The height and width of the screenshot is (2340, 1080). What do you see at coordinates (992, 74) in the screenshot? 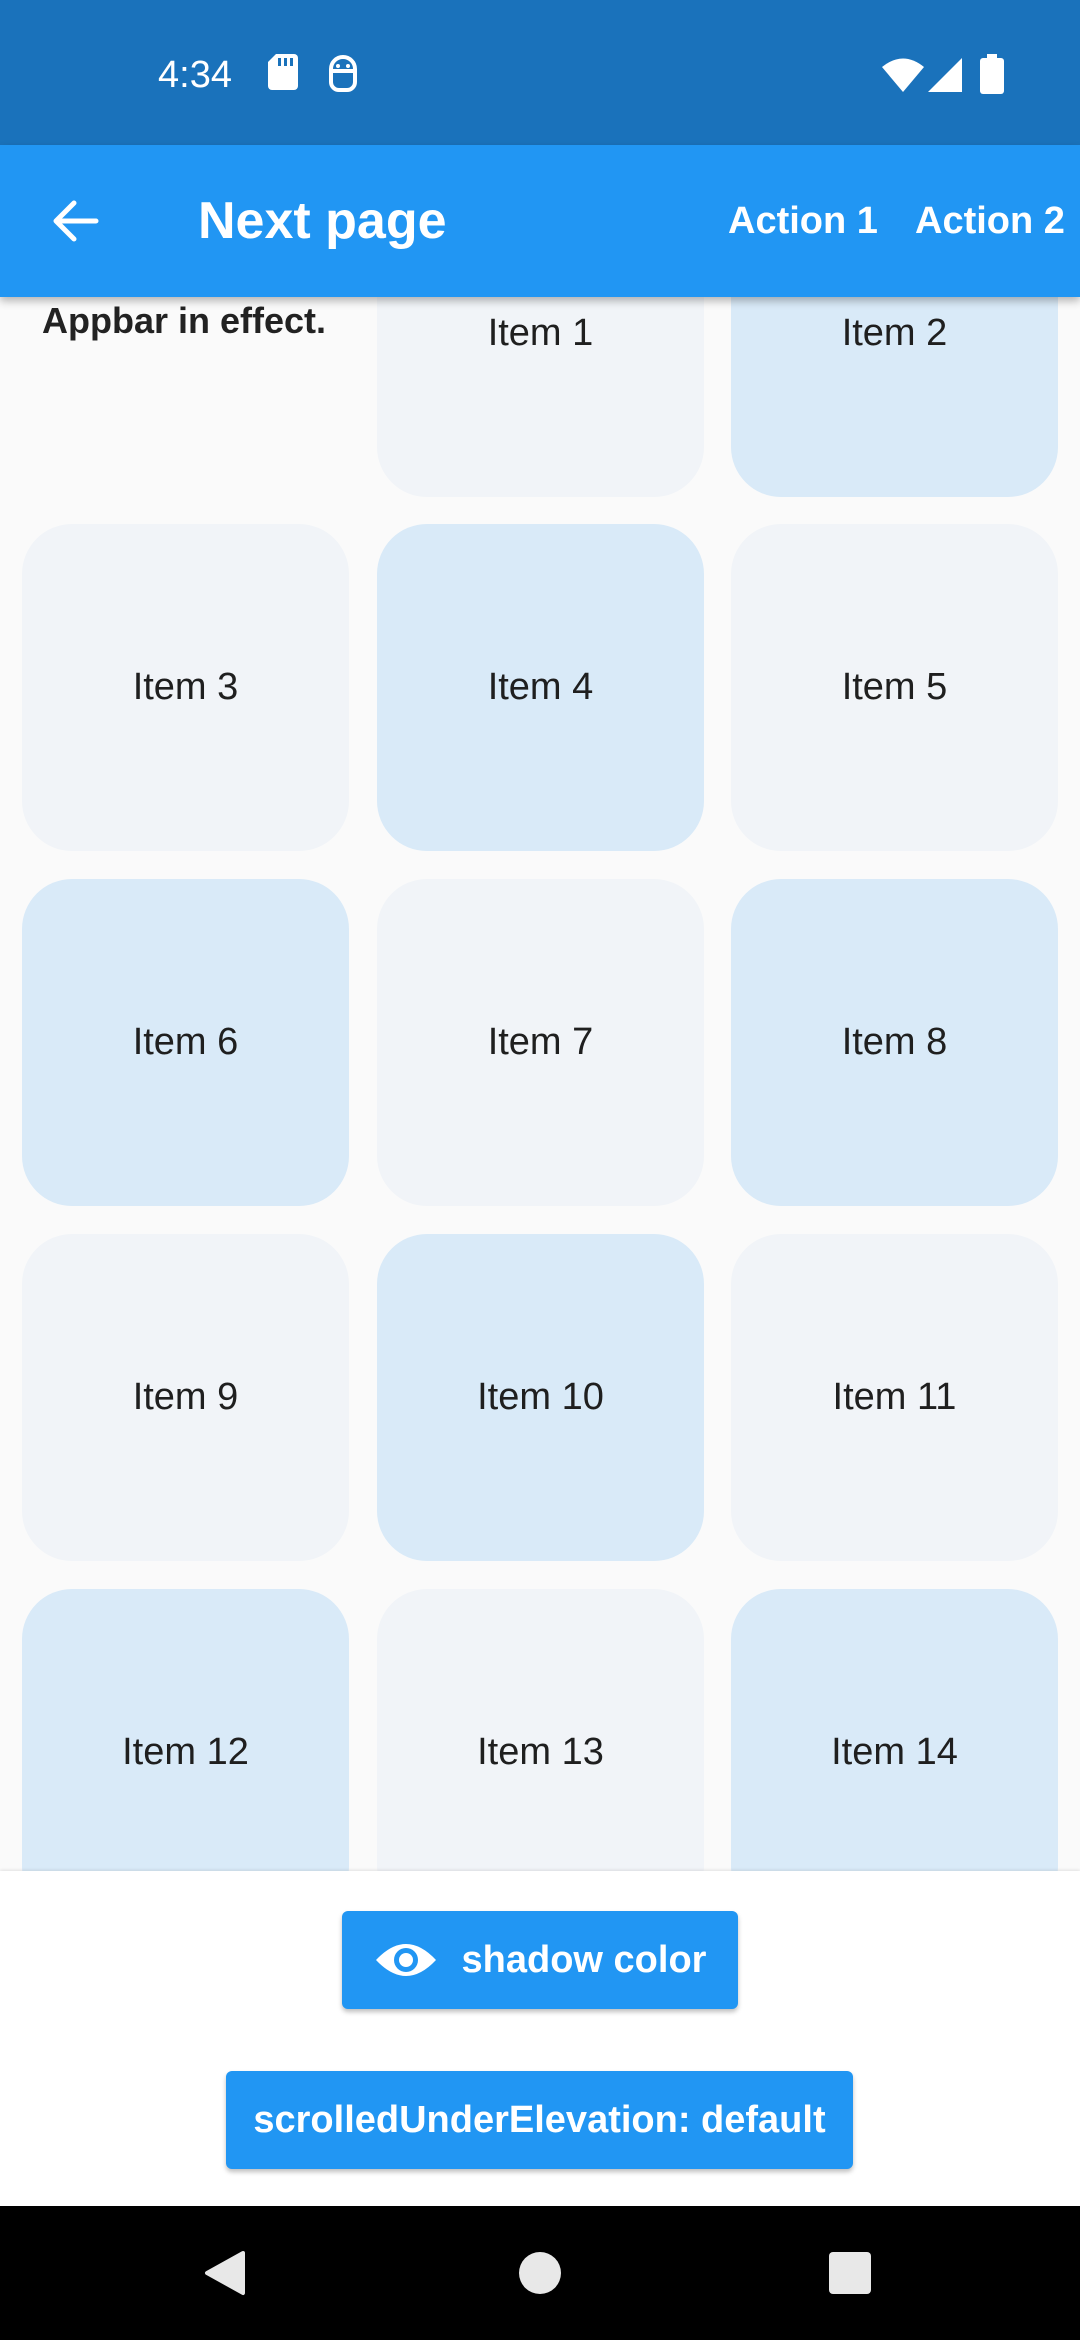
I see `battery-icon` at bounding box center [992, 74].